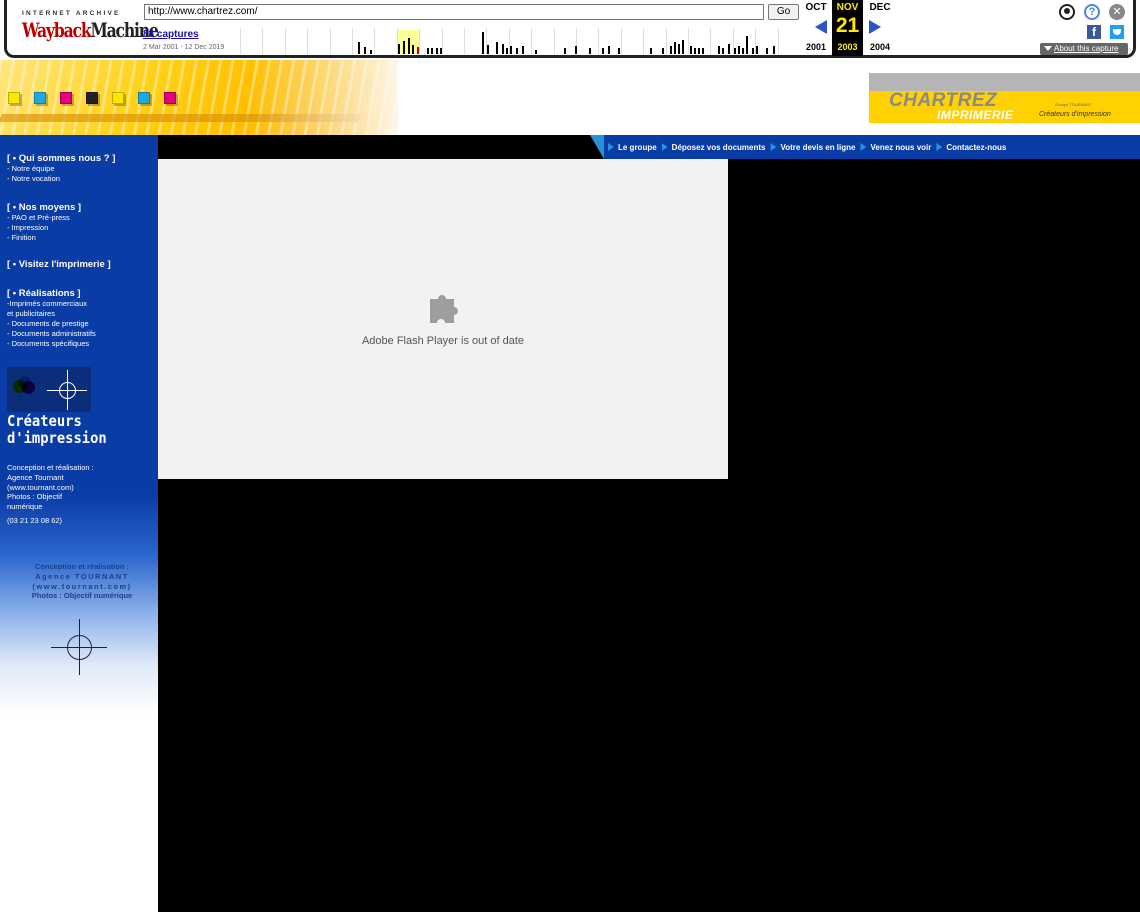 This screenshot has width=1140, height=912. Describe the element at coordinates (1117, 32) in the screenshot. I see `twitter-icon` at that location.